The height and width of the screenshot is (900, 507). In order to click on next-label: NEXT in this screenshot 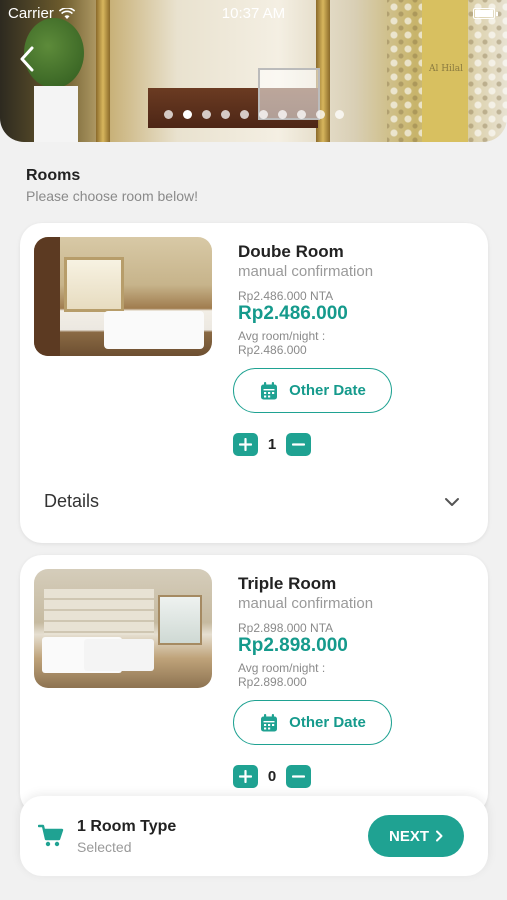, I will do `click(408, 836)`.